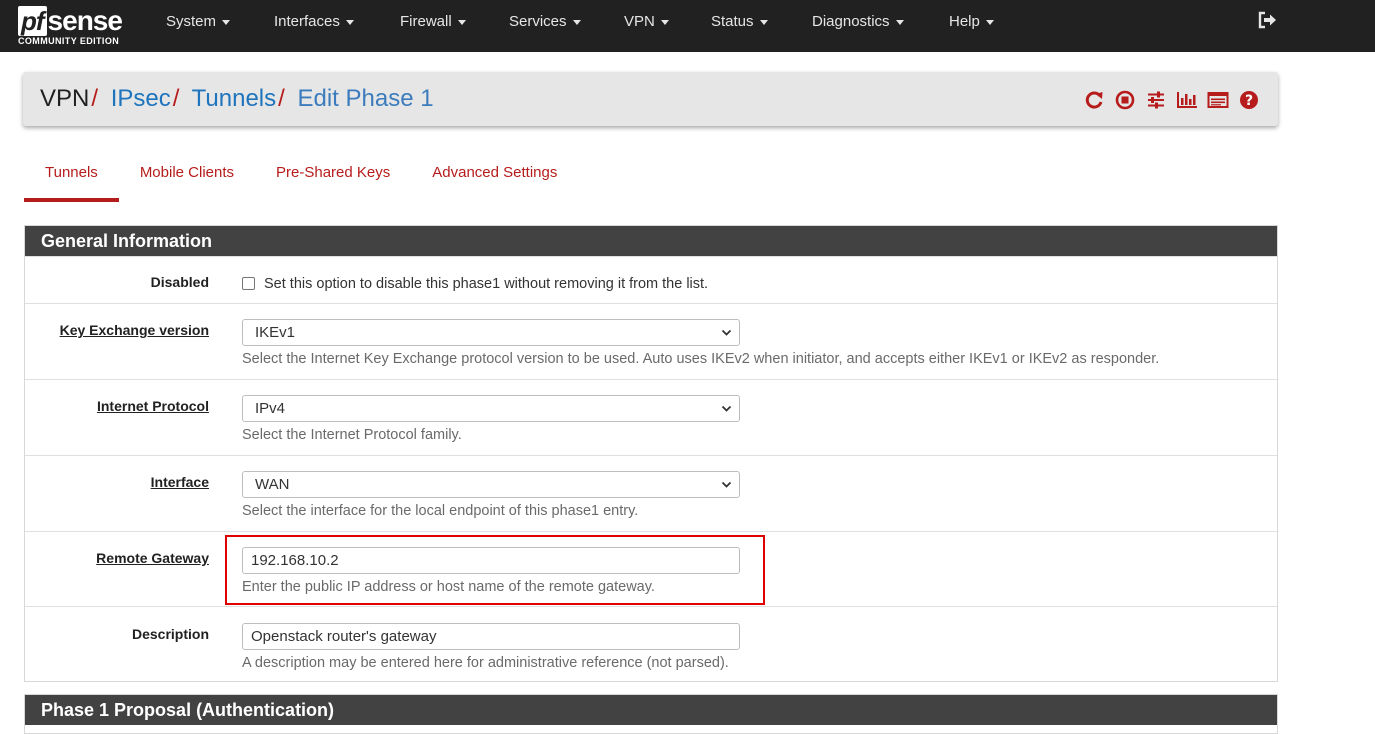 This screenshot has height=734, width=1375. I want to click on stop-icon, so click(1125, 100).